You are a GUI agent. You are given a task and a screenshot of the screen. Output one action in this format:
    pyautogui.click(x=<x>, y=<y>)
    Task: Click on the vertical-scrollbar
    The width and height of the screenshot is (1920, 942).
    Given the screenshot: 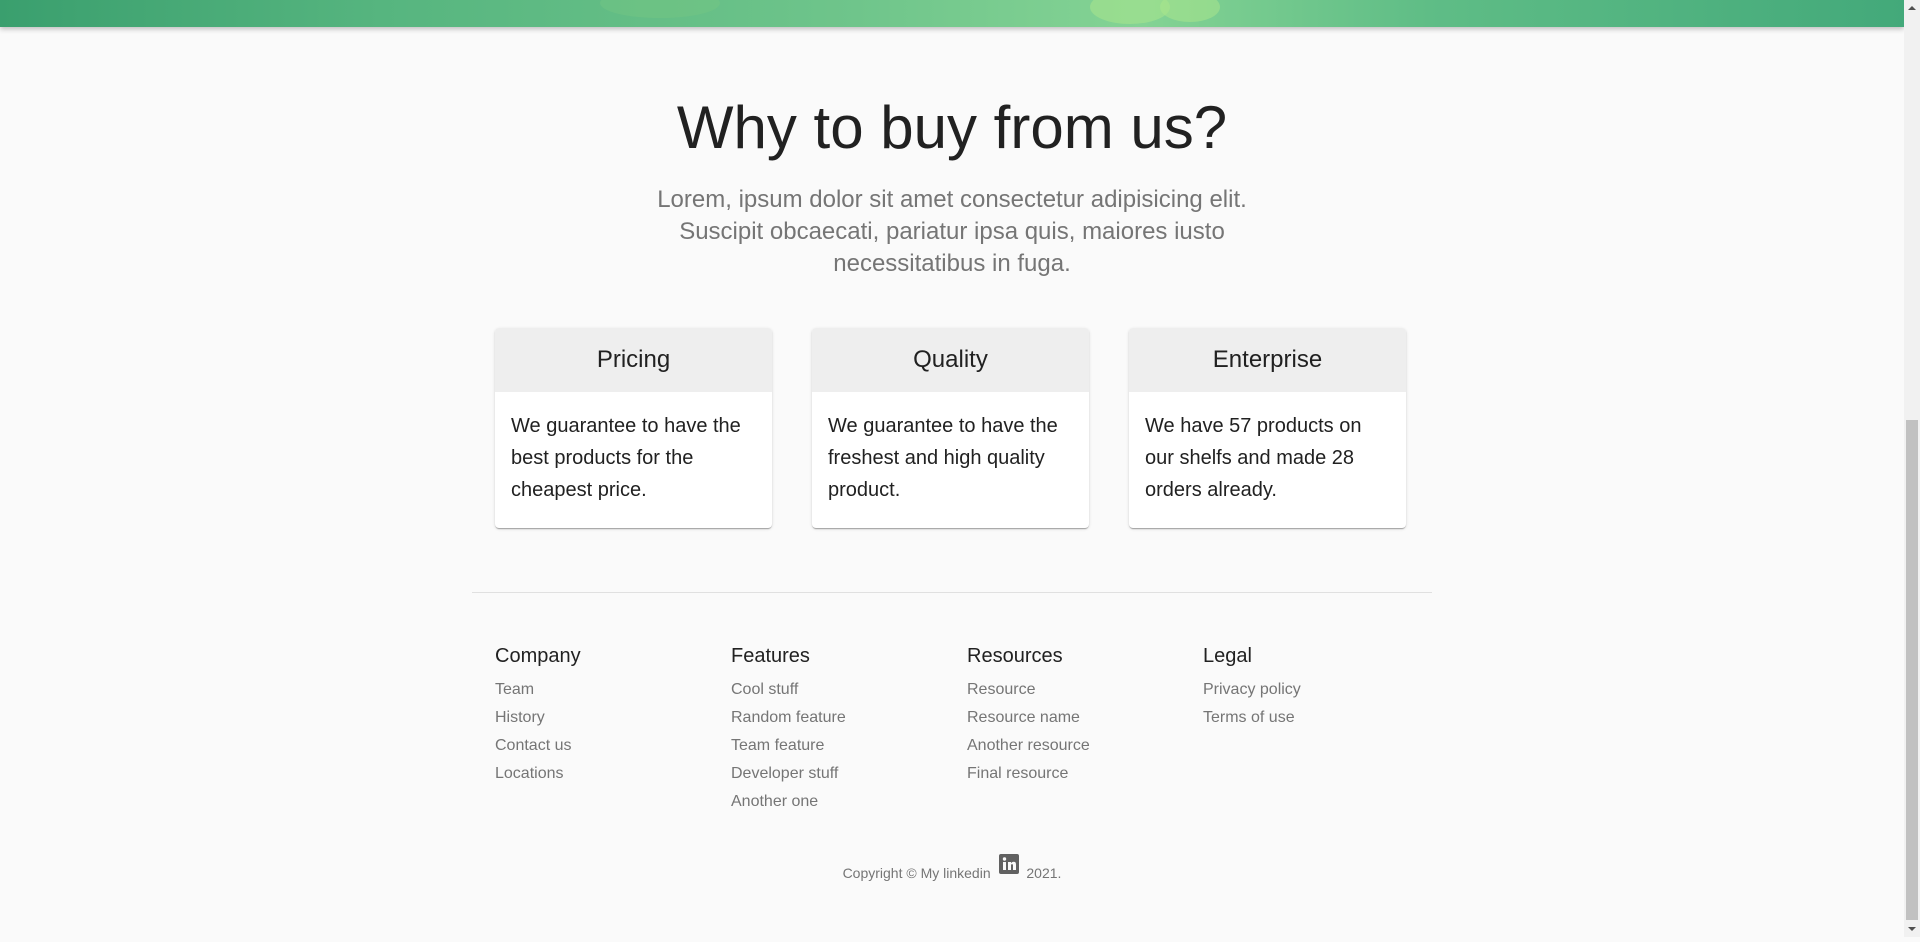 What is the action you would take?
    pyautogui.click(x=1912, y=468)
    